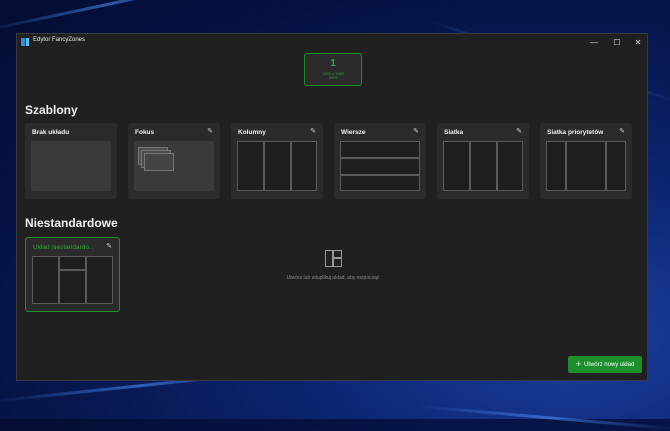  I want to click on template-card-blank: Brak układu, so click(71, 161).